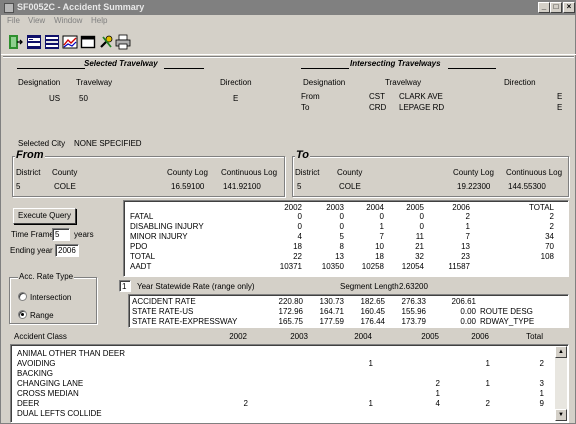  What do you see at coordinates (534, 336) in the screenshot?
I see `accident-class-col-header: Total` at bounding box center [534, 336].